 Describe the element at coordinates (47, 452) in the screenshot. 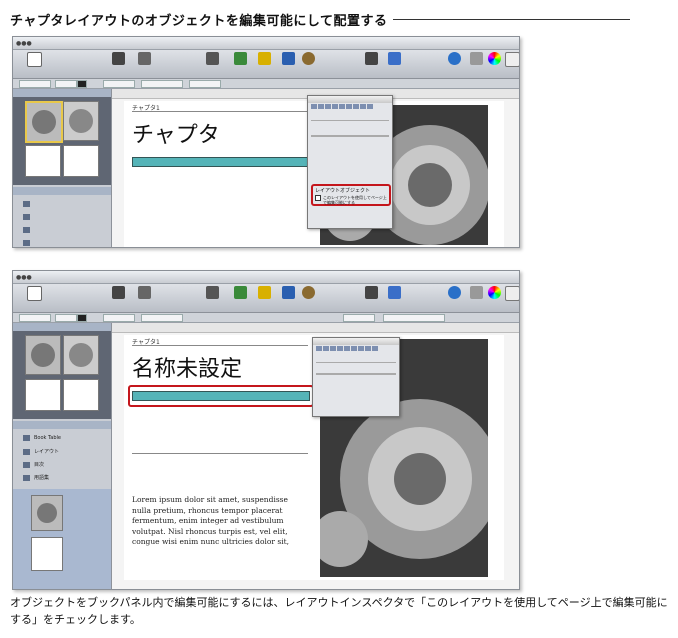

I see `sidebar-item-label: レイアウト` at that location.